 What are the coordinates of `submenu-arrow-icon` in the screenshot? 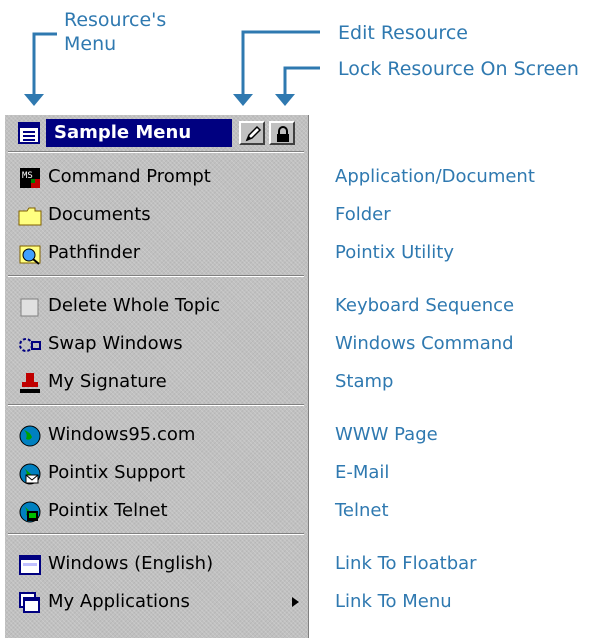 It's located at (295, 602).